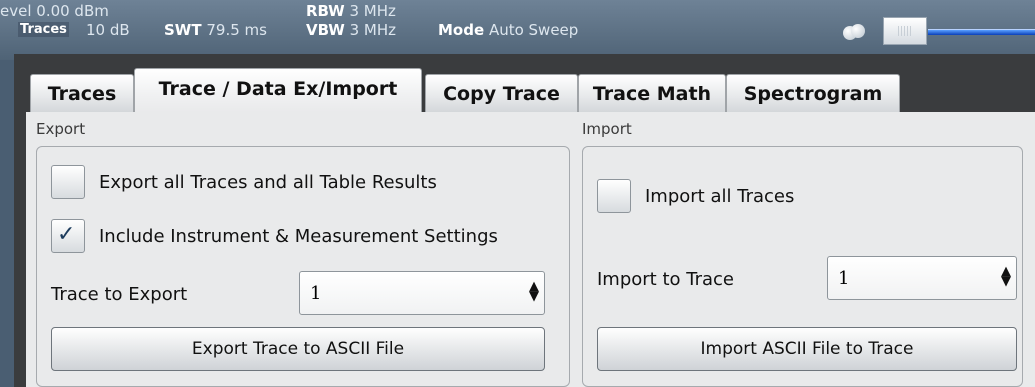  What do you see at coordinates (461, 30) in the screenshot?
I see `mode-label: Mode` at bounding box center [461, 30].